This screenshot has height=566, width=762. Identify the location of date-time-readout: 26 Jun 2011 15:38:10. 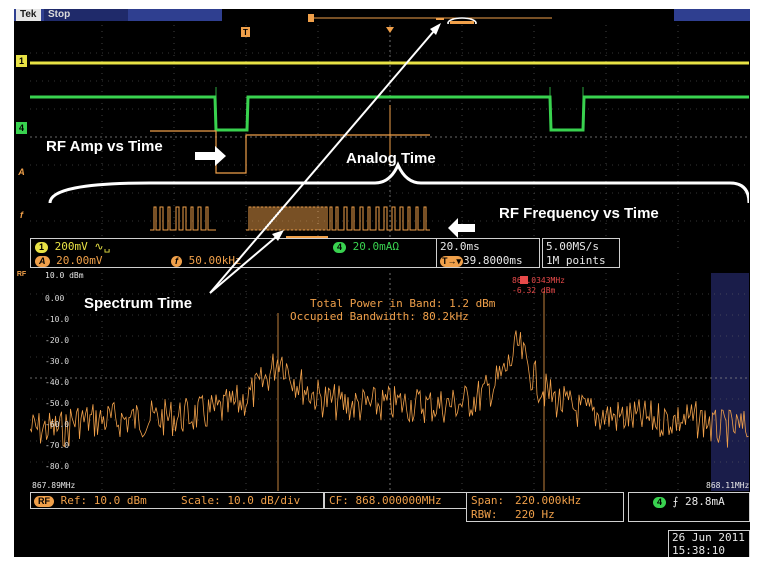
(709, 543).